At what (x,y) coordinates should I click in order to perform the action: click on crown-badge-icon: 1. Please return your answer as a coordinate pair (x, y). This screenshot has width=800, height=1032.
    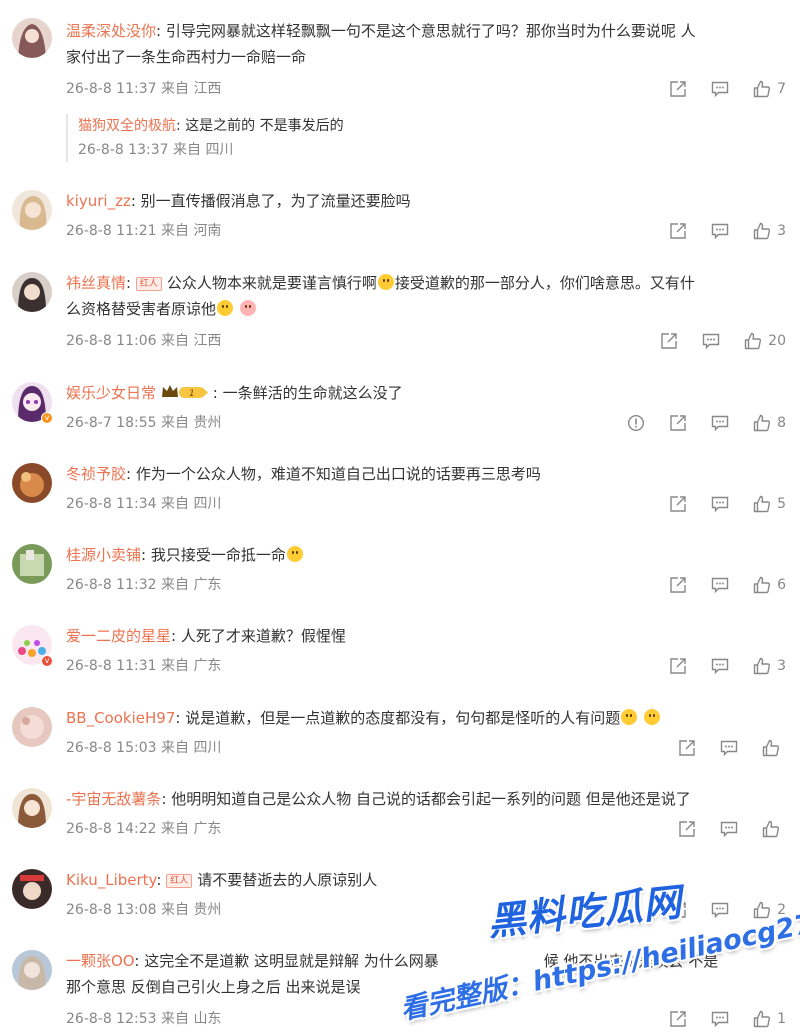
    Looking at the image, I should click on (185, 395).